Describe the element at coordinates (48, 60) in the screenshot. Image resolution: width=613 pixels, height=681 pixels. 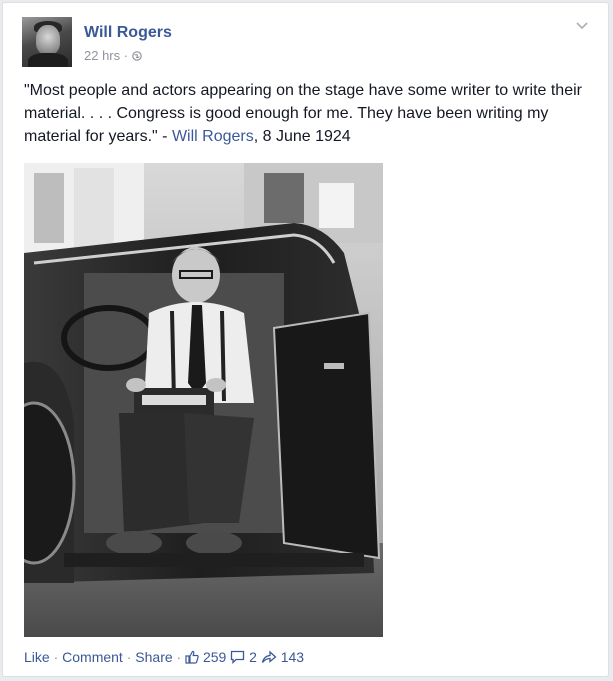
I see `avatar-shirt` at that location.